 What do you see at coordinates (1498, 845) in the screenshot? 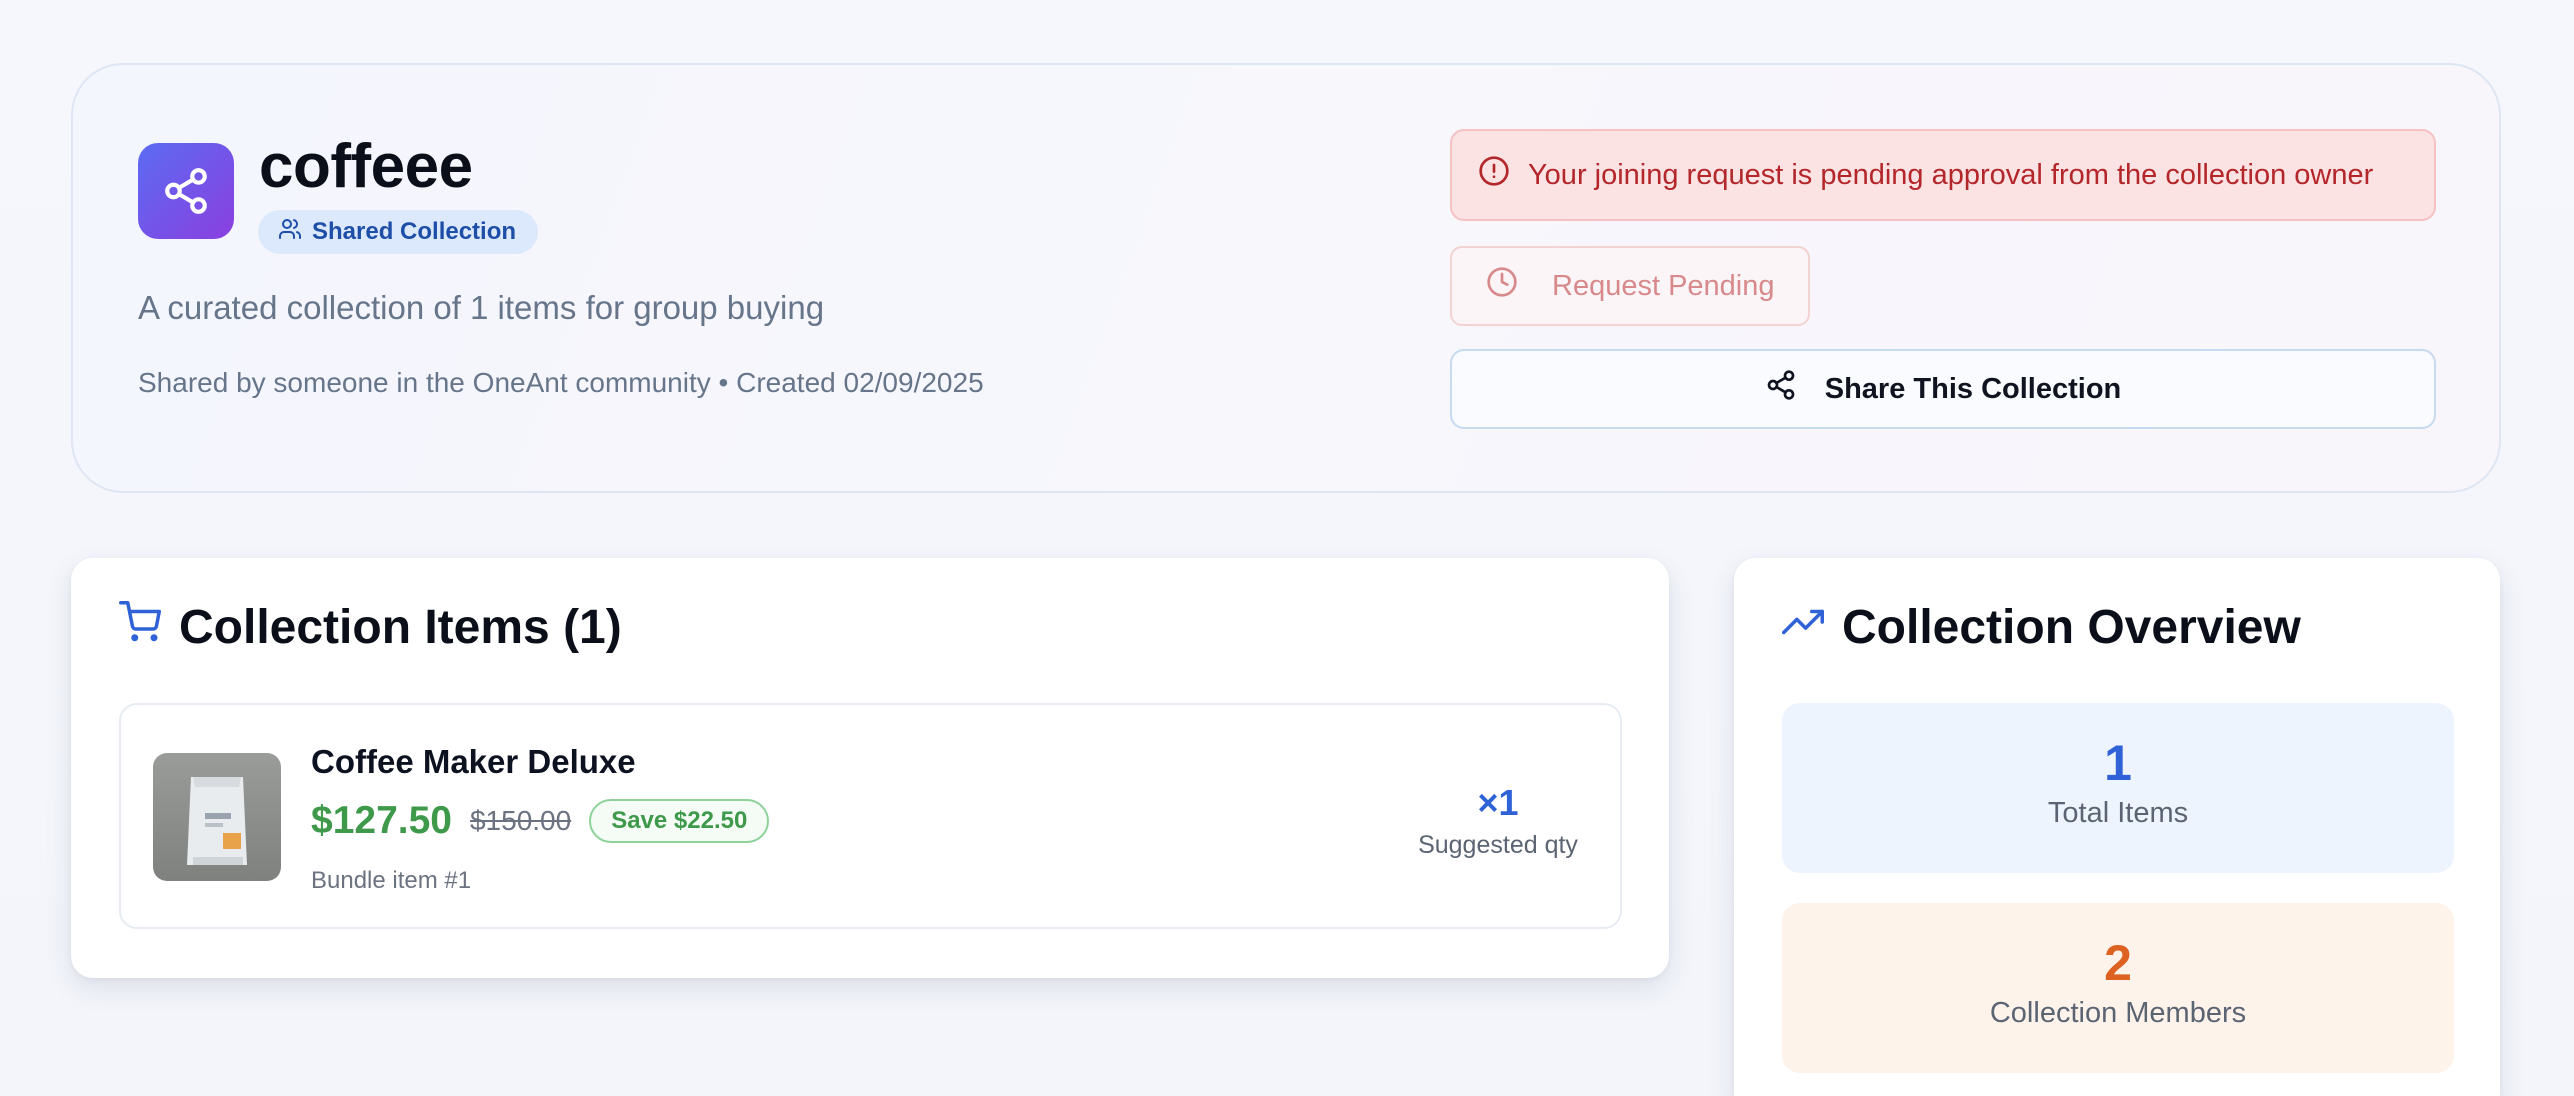
I see `qty-label: Suggested qty` at bounding box center [1498, 845].